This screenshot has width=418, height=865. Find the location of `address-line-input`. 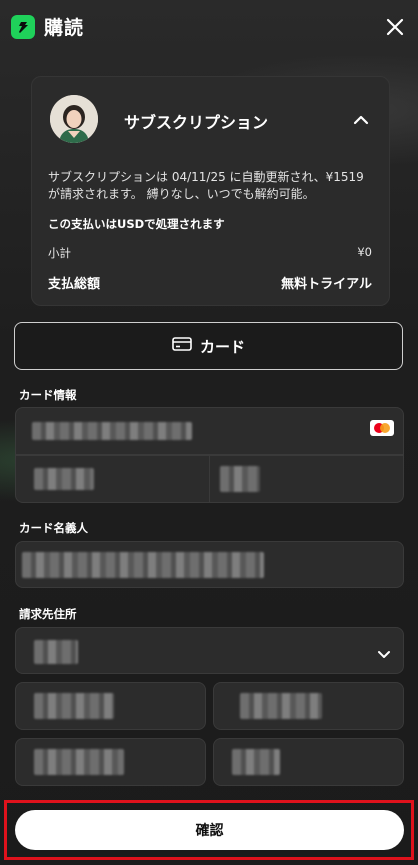

address-line-input is located at coordinates (110, 706).